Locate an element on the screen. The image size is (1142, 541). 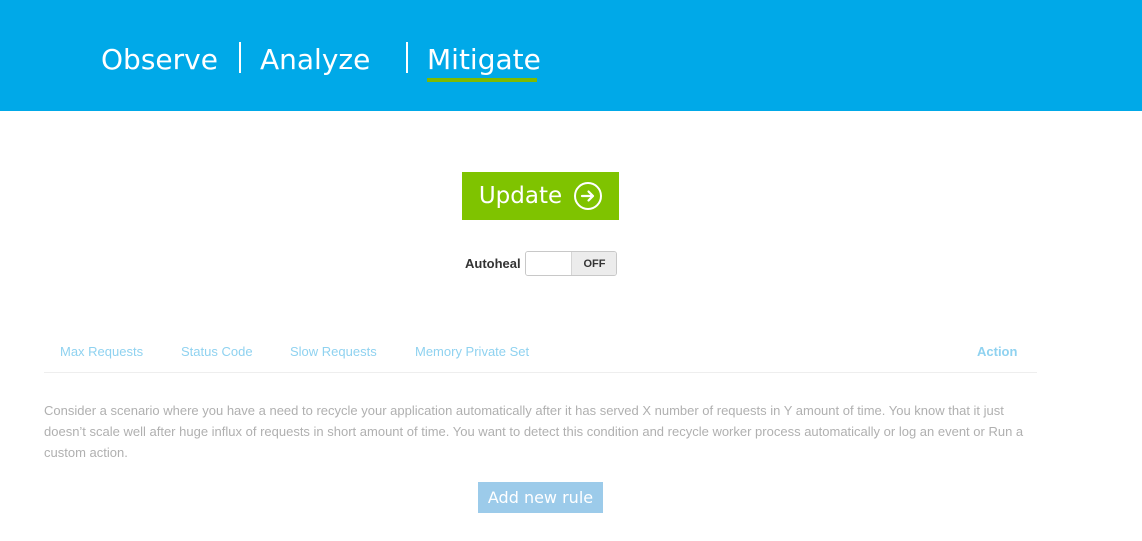
arrow-circle-right-icon is located at coordinates (588, 196).